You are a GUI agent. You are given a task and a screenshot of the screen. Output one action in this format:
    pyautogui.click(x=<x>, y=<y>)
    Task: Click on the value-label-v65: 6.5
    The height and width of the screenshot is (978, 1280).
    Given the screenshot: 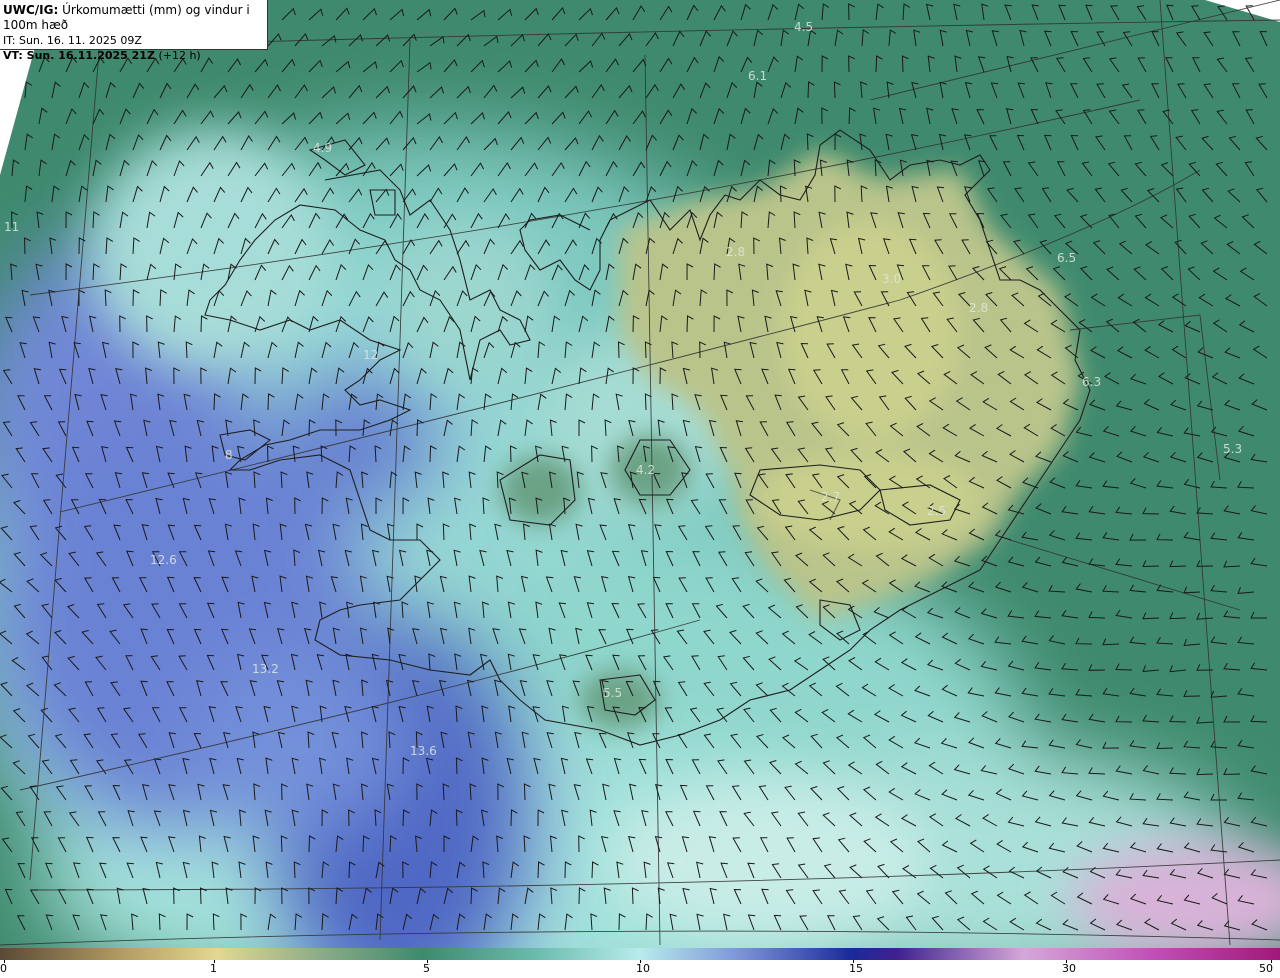 What is the action you would take?
    pyautogui.click(x=1067, y=258)
    